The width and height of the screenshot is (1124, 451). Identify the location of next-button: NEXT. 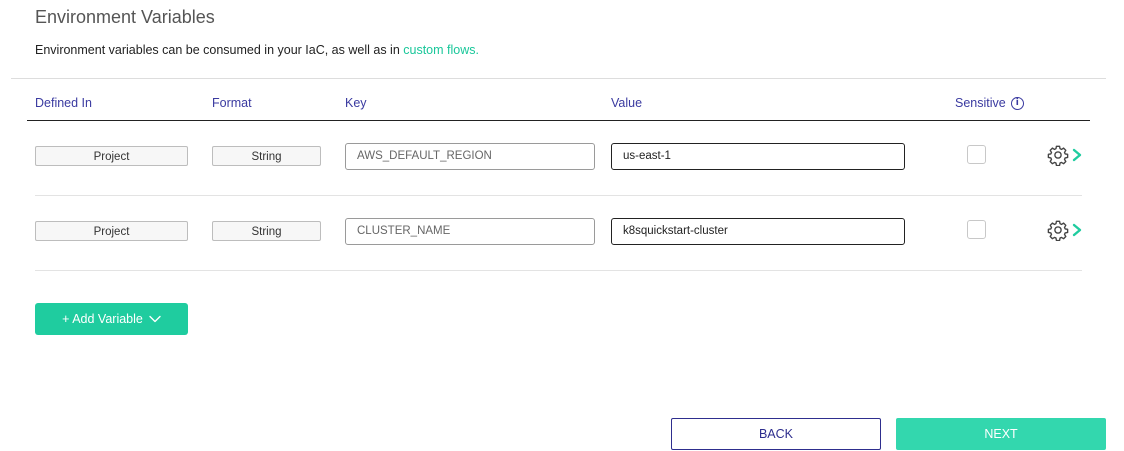
(1001, 434).